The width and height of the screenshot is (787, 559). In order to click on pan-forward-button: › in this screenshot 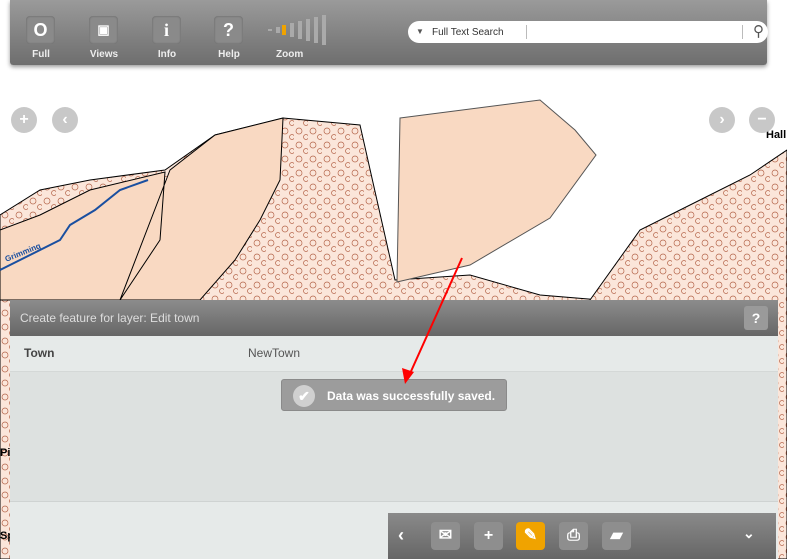, I will do `click(722, 120)`.